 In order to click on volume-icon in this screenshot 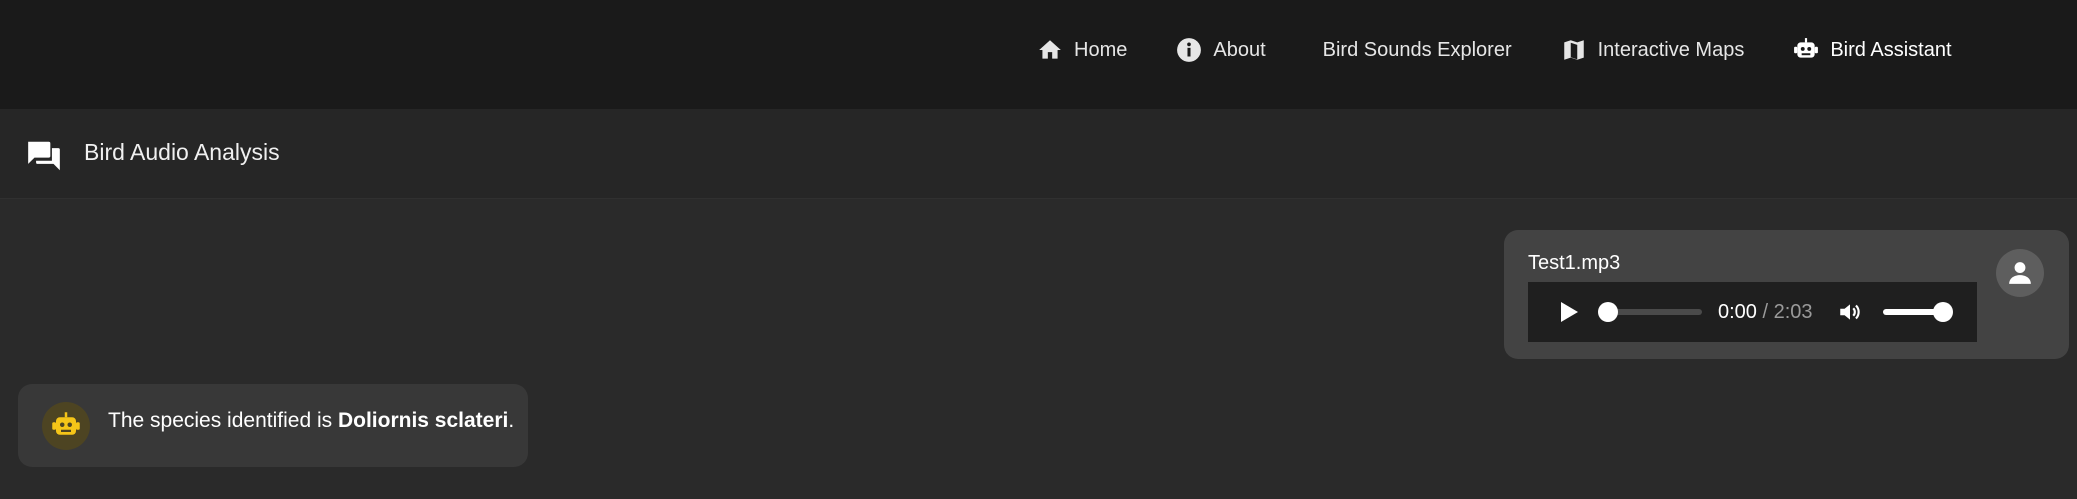, I will do `click(1849, 312)`.